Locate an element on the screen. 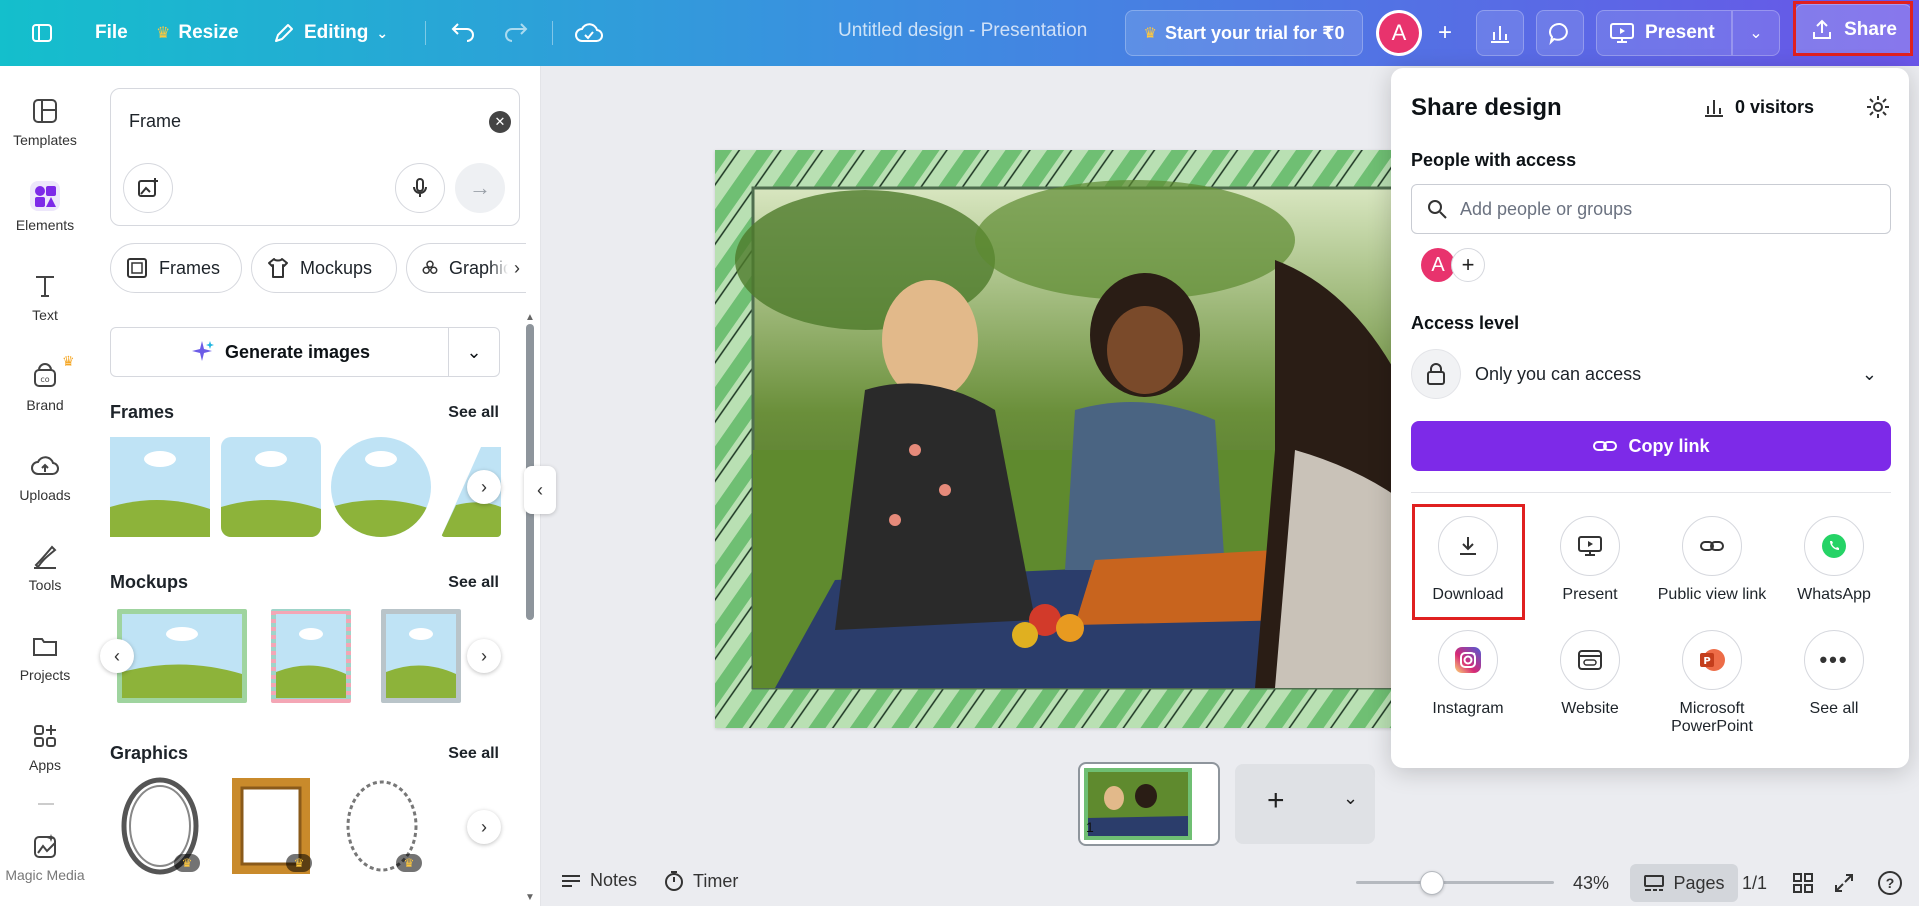 The width and height of the screenshot is (1919, 906). whatsapp-icon is located at coordinates (1834, 546).